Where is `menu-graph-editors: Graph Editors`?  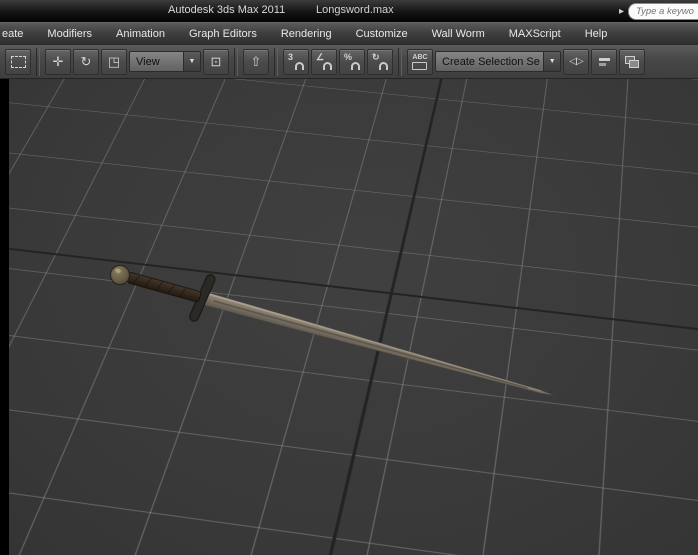
menu-graph-editors: Graph Editors is located at coordinates (223, 33).